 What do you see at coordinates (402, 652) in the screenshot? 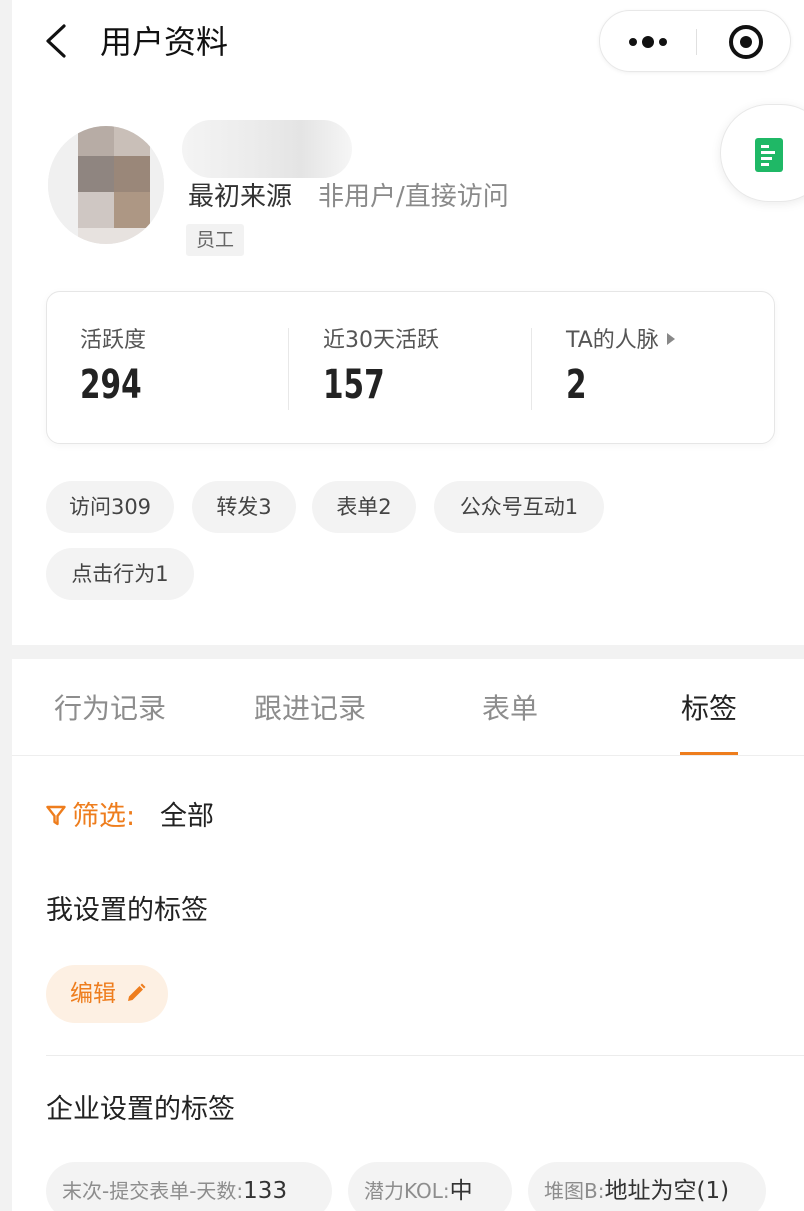
I see `section-gap` at bounding box center [402, 652].